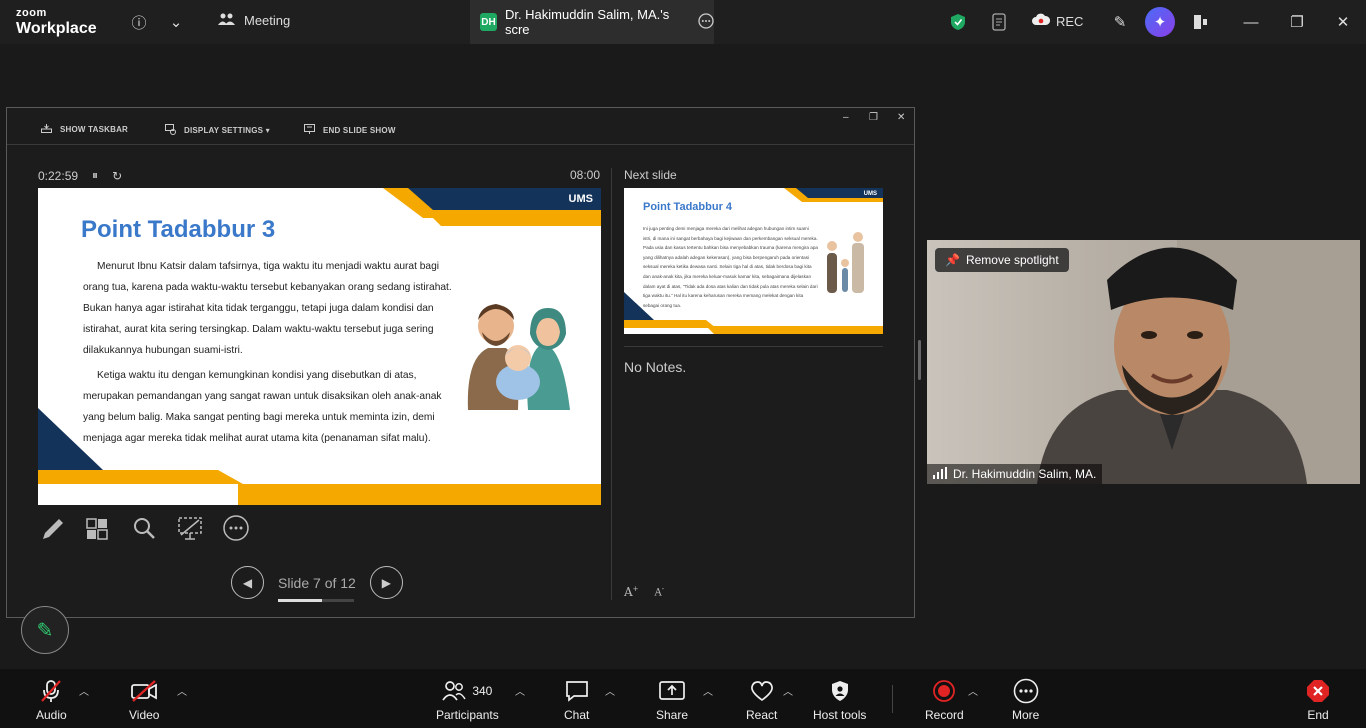 This screenshot has width=1366, height=728. I want to click on see-all-slides-icon, so click(98, 528).